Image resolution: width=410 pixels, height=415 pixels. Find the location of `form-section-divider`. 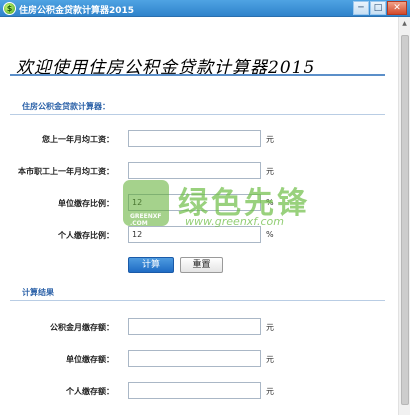

form-section-divider is located at coordinates (197, 114).